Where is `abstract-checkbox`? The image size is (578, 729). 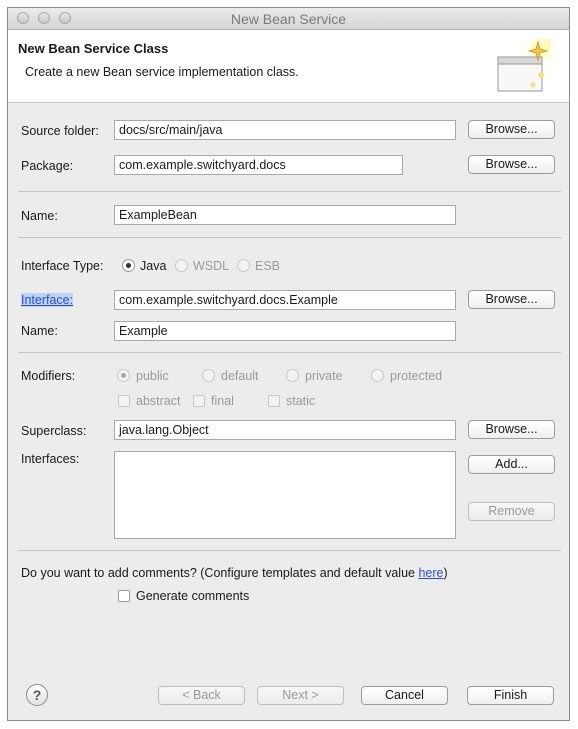 abstract-checkbox is located at coordinates (124, 401).